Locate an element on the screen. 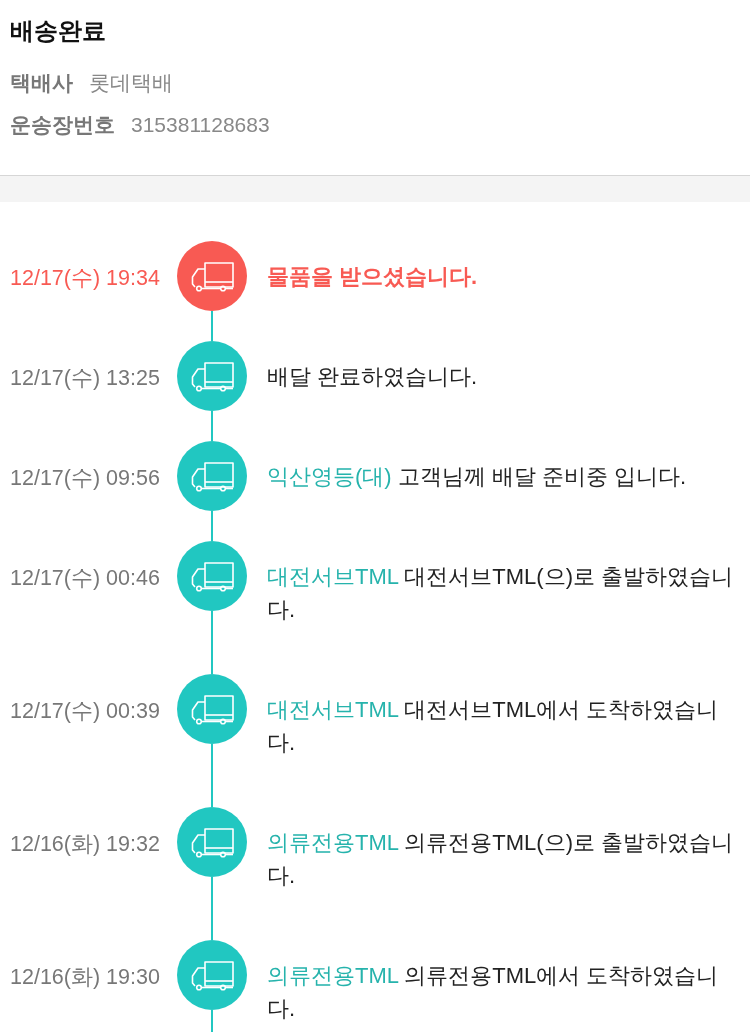 The width and height of the screenshot is (750, 1032). event-time: 12/17(수) 00:46 is located at coordinates (85, 578).